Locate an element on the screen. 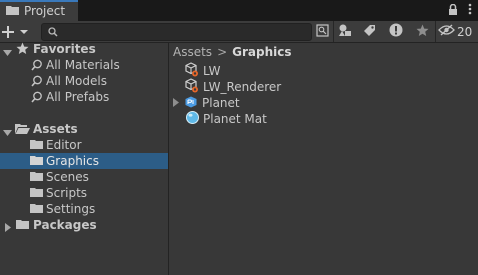 This screenshot has height=275, width=478. open-folder-icon is located at coordinates (22, 130).